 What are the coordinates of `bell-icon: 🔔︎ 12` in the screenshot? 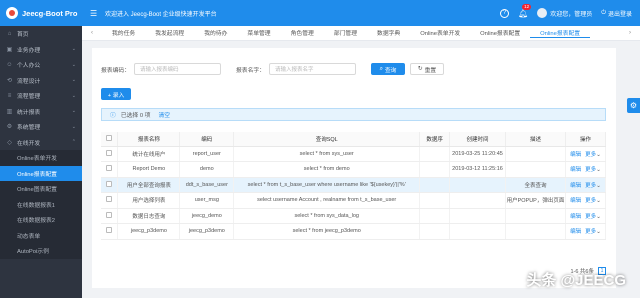 It's located at (525, 10).